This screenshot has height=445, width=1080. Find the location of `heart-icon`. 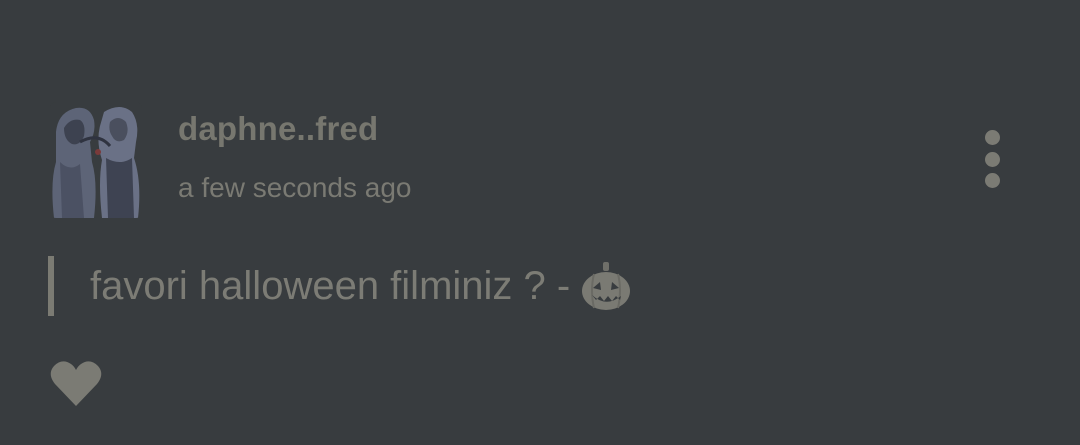

heart-icon is located at coordinates (76, 383).